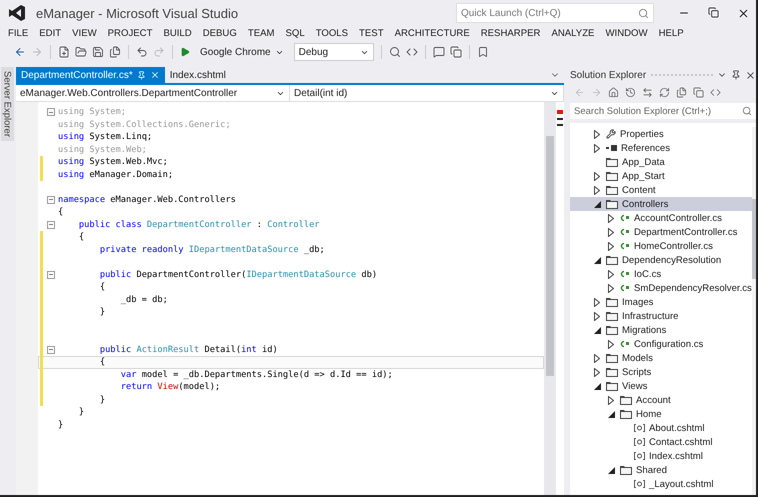 Image resolution: width=758 pixels, height=497 pixels. Describe the element at coordinates (661, 470) in the screenshot. I see `tree-item: Shared` at that location.